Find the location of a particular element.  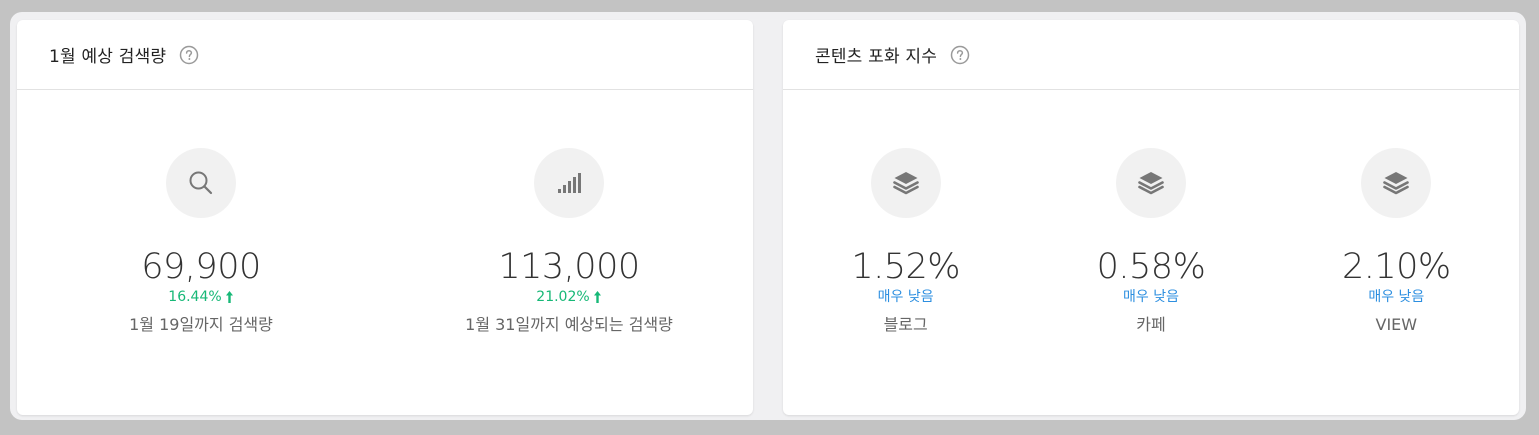

stat-value: 69,900 is located at coordinates (201, 267).